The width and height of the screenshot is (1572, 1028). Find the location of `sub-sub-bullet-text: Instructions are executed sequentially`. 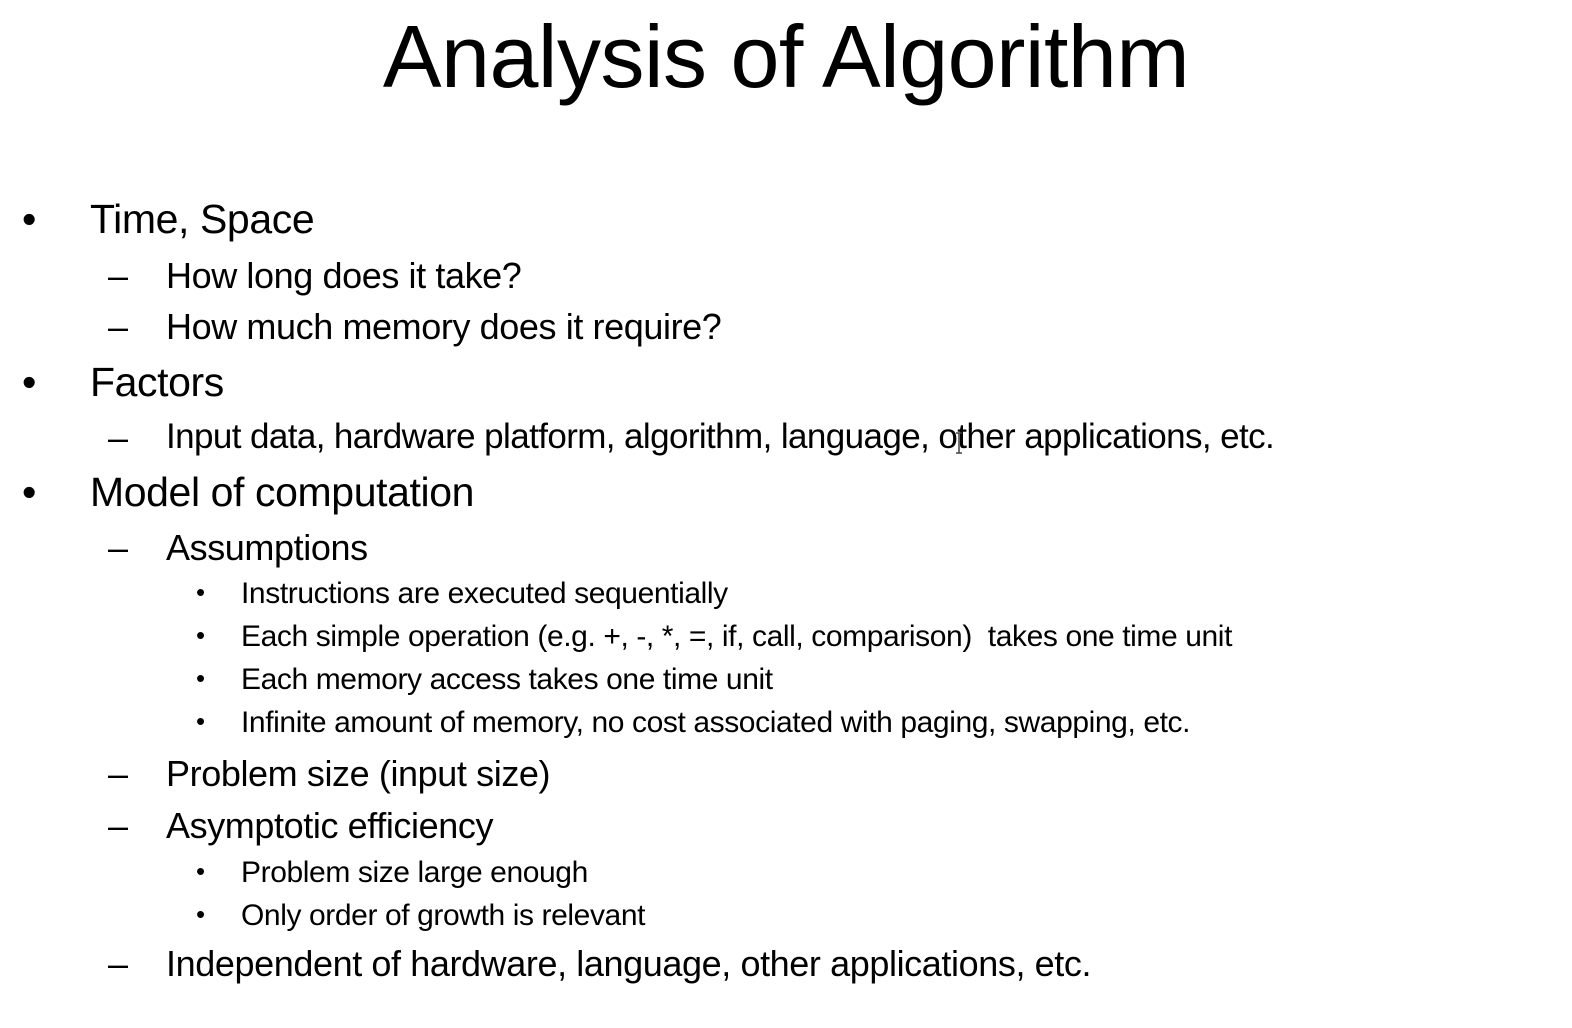

sub-sub-bullet-text: Instructions are executed sequentially is located at coordinates (484, 593).